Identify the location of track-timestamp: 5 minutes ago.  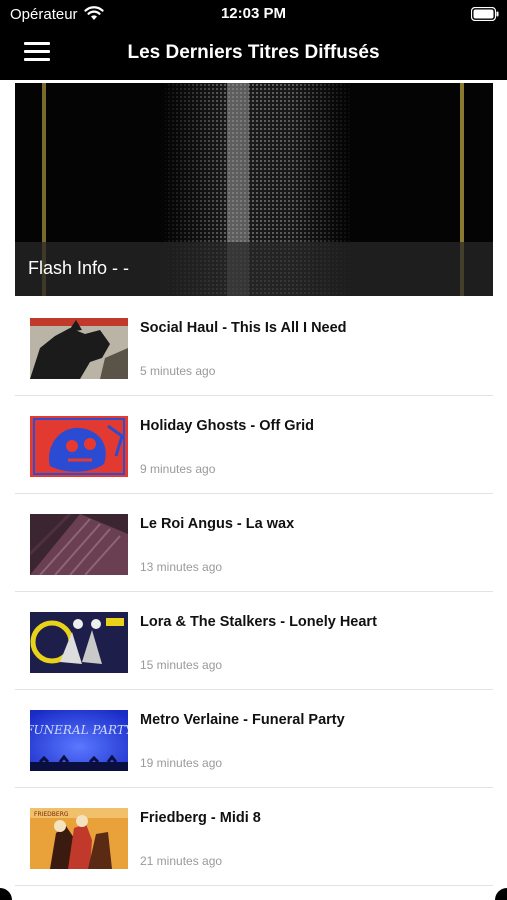
(178, 371).